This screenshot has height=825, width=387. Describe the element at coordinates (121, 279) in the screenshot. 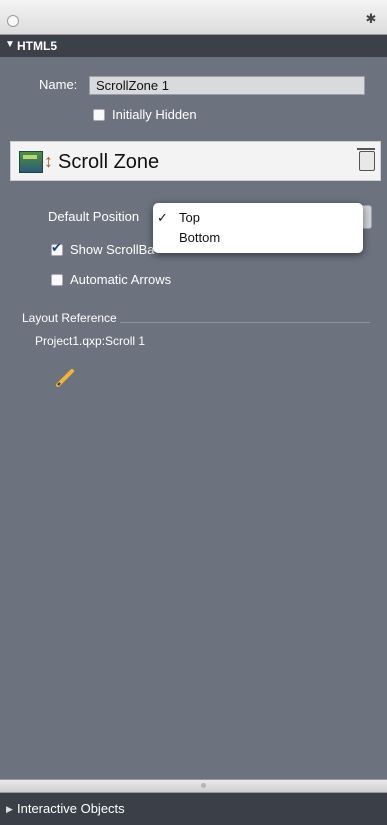

I see `automatic-arrows-label: Automatic Arrows` at that location.